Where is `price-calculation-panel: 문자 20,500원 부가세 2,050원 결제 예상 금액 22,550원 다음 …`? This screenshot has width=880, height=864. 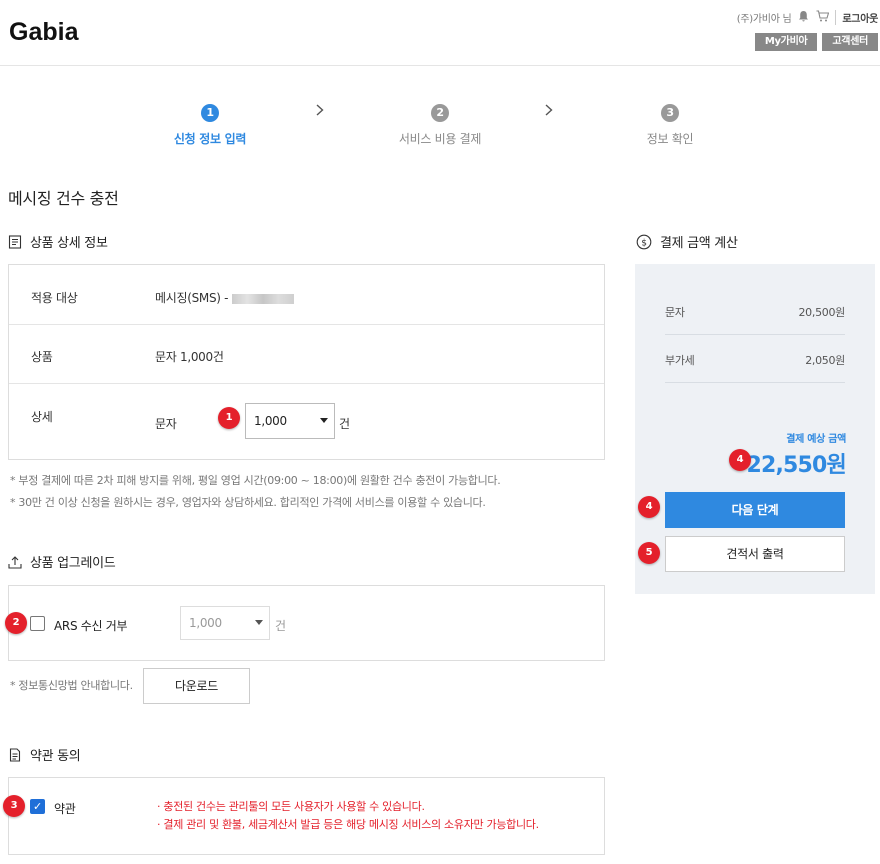
price-calculation-panel: 문자 20,500원 부가세 2,050원 결제 예상 금액 22,550원 다음 … is located at coordinates (755, 429).